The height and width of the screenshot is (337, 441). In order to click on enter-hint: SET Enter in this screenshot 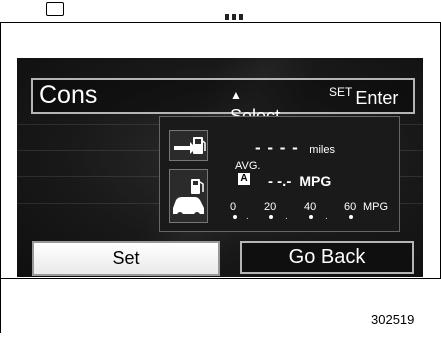, I will do `click(364, 96)`.